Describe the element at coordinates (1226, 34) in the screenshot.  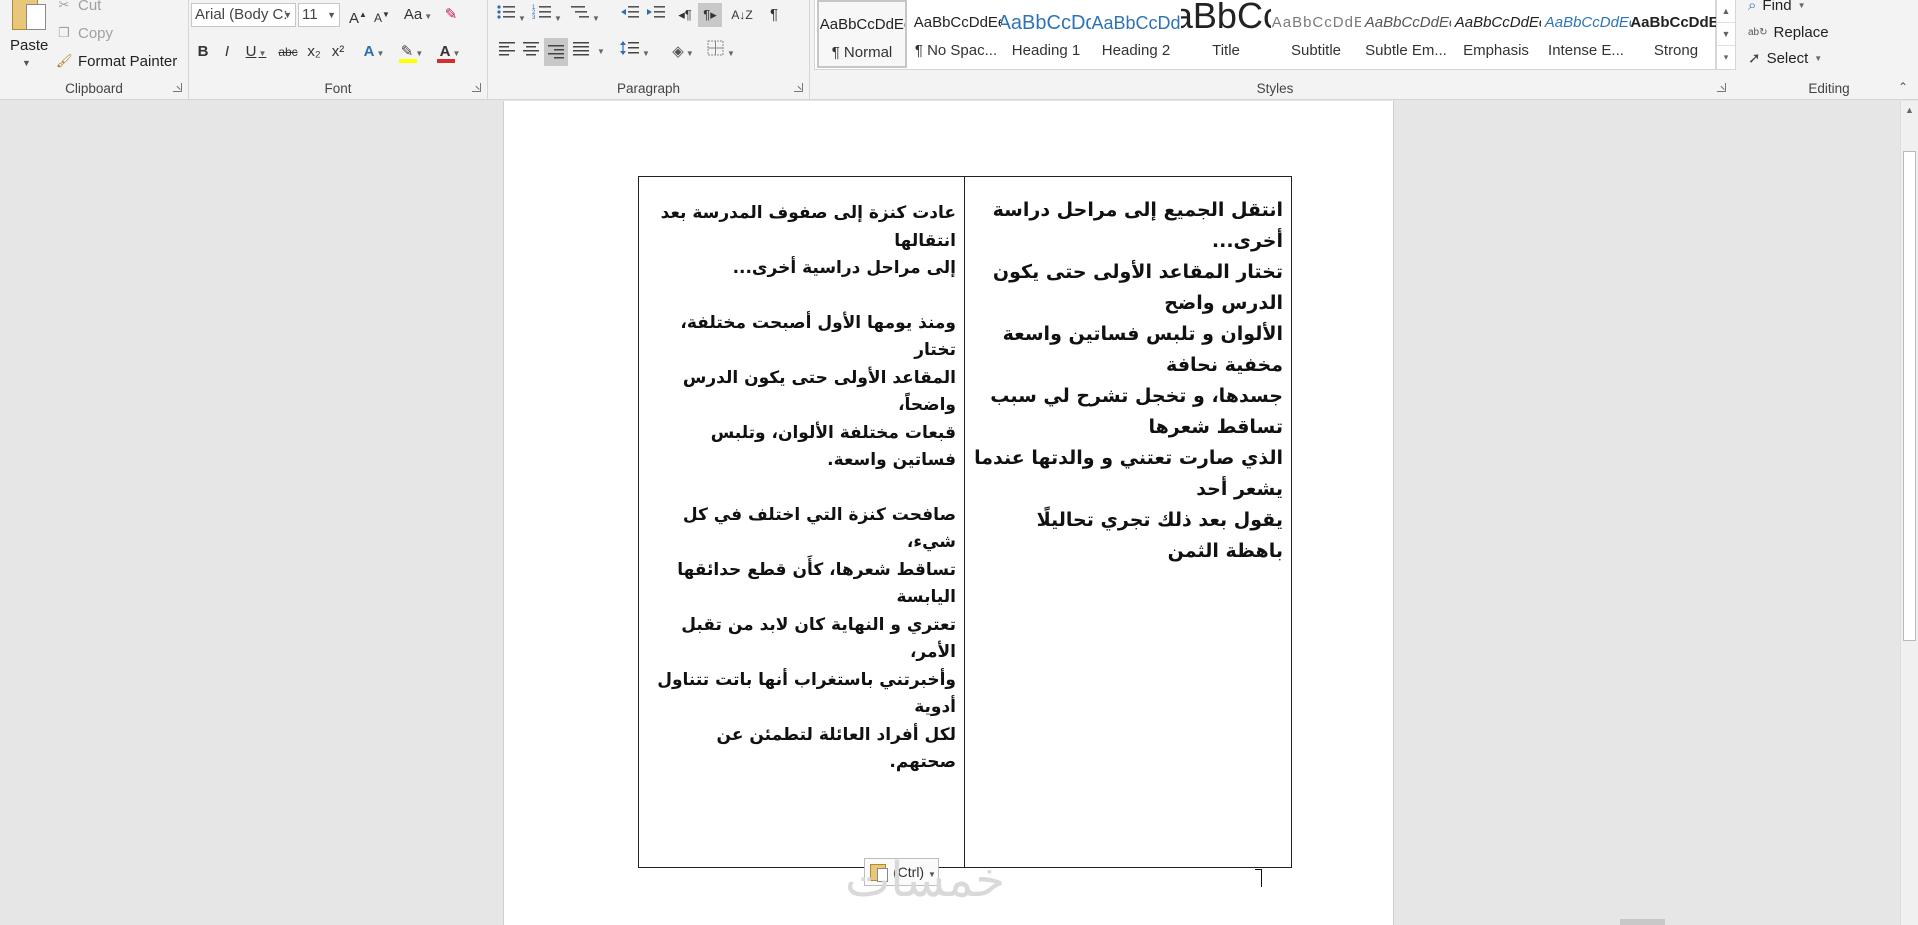
I see `style-title: AaBbCcDdEe Title` at that location.